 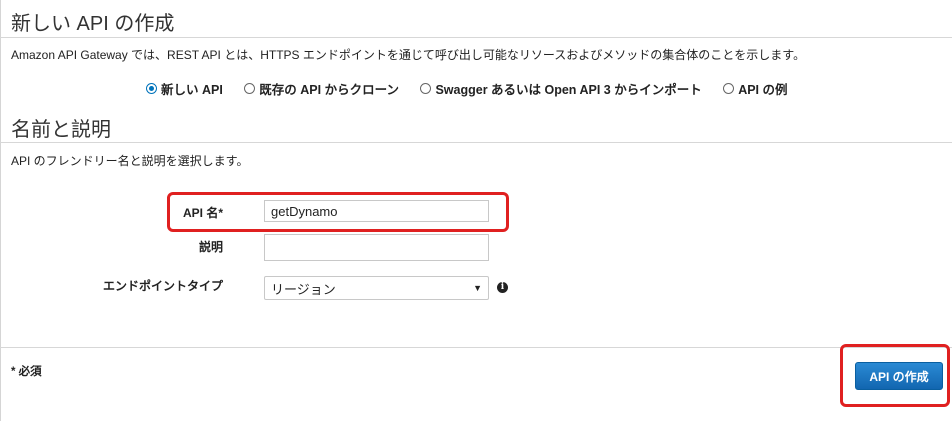 What do you see at coordinates (476, 37) in the screenshot?
I see `title-divider` at bounding box center [476, 37].